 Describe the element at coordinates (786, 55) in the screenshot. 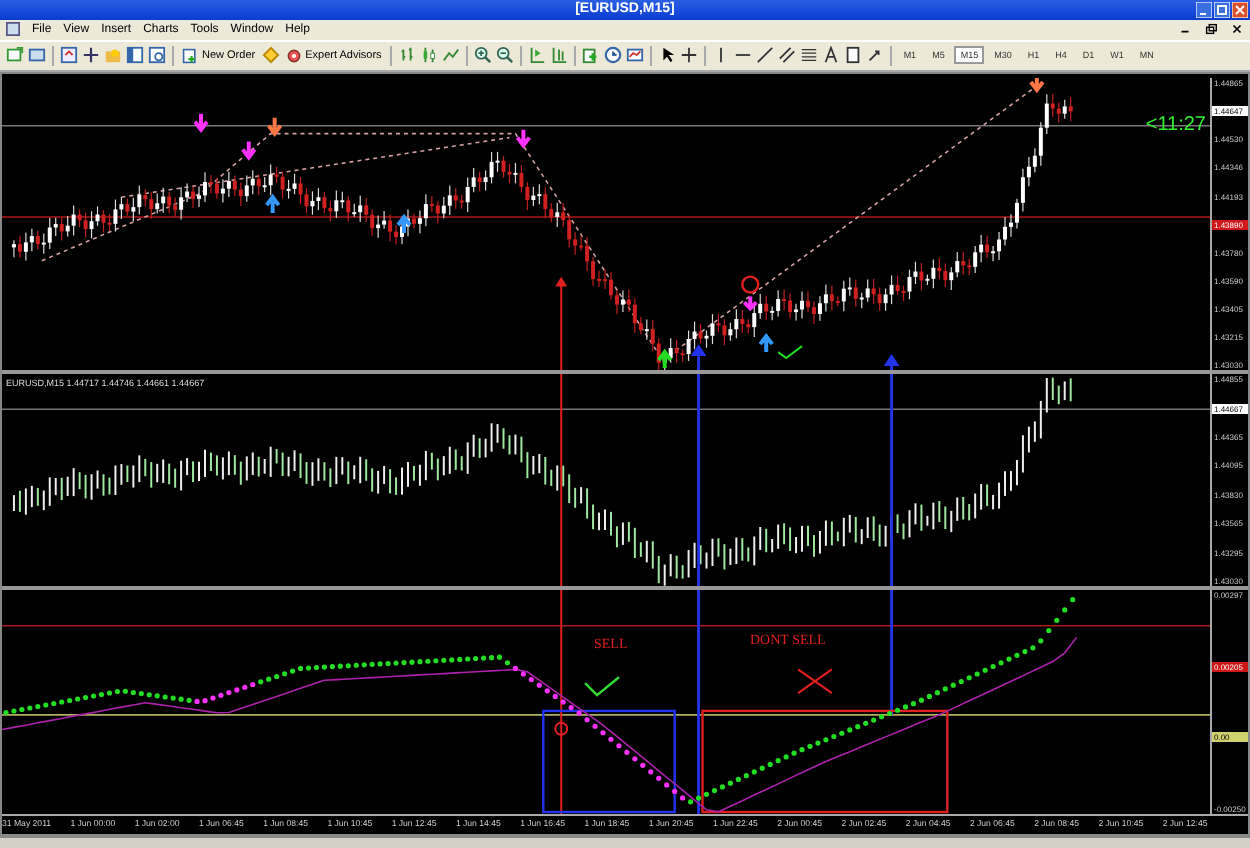

I see `channel-icon` at that location.